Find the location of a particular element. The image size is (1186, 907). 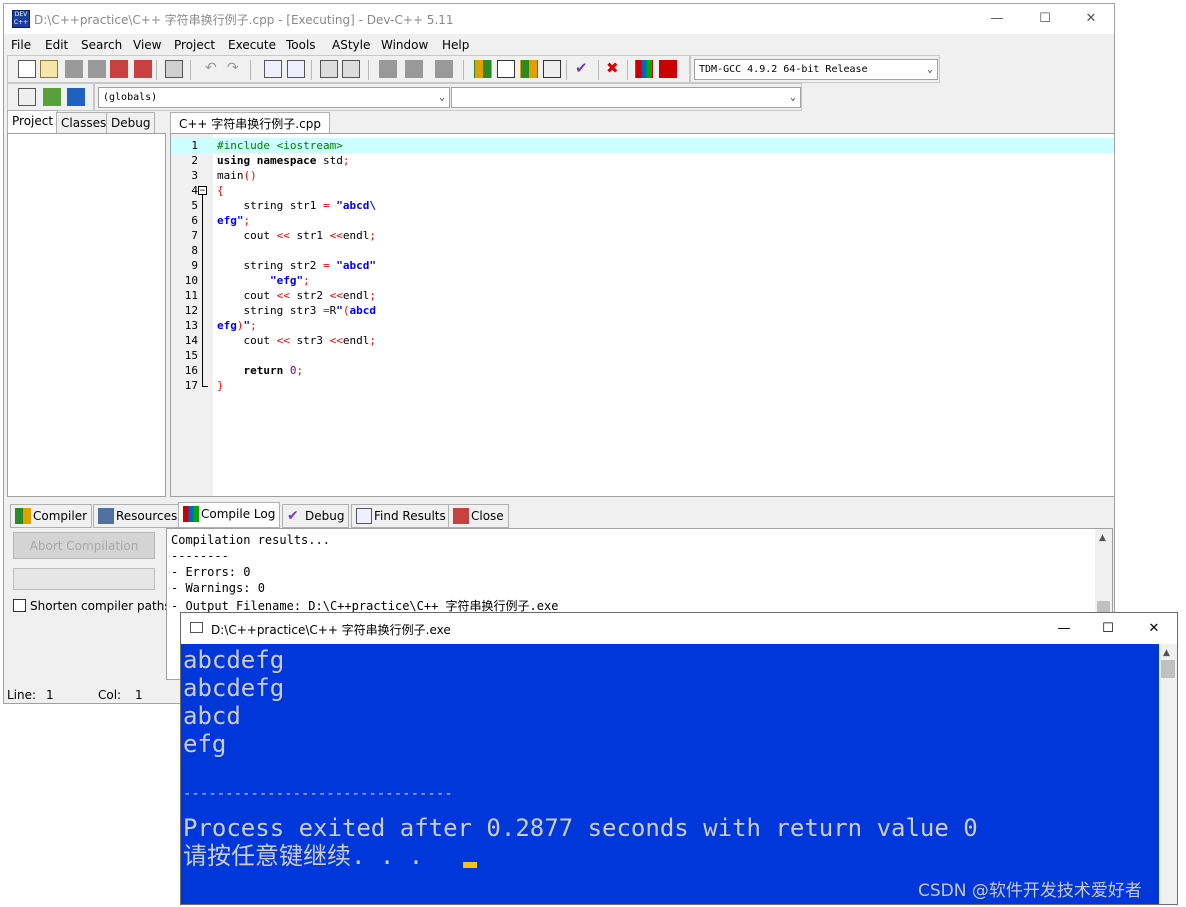

project-options-icon is located at coordinates (76, 97).